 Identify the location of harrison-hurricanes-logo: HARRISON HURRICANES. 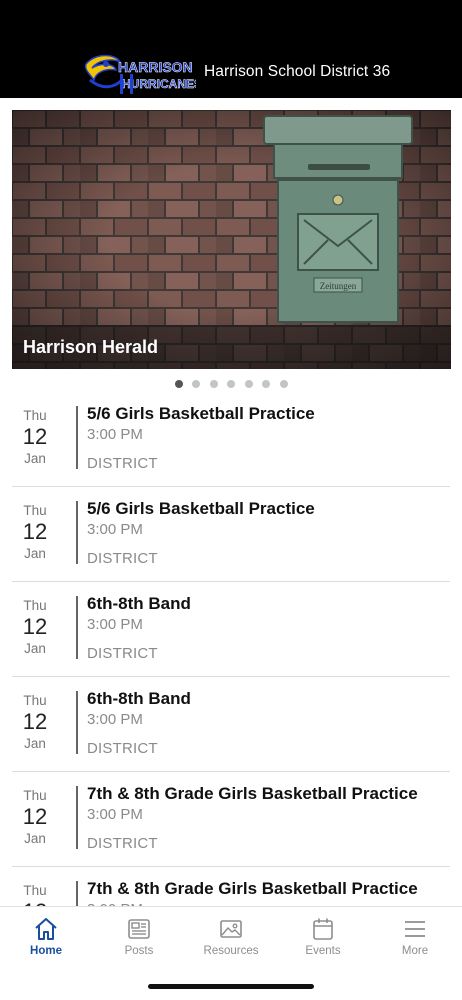
(143, 73).